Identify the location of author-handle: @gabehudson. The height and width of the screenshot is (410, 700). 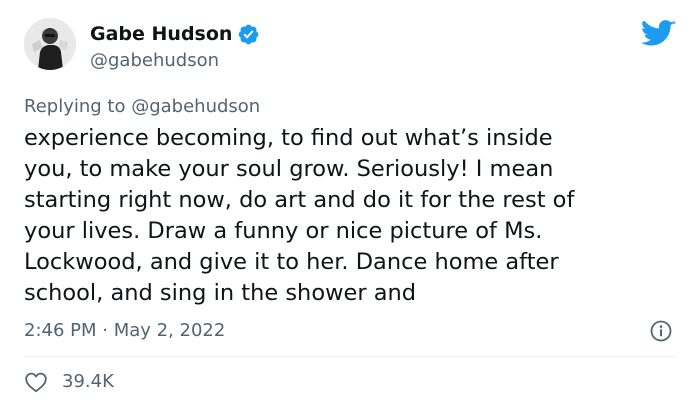
(154, 61).